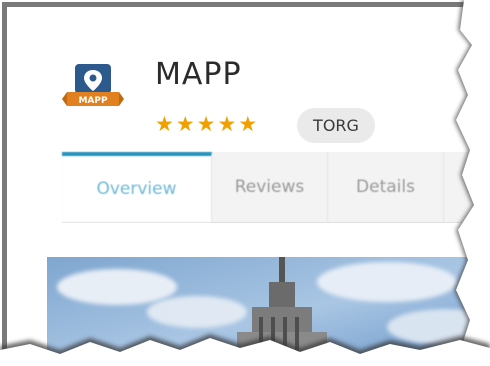 The width and height of the screenshot is (490, 366). What do you see at coordinates (472, 183) in the screenshot?
I see `torn-edge-right` at bounding box center [472, 183].